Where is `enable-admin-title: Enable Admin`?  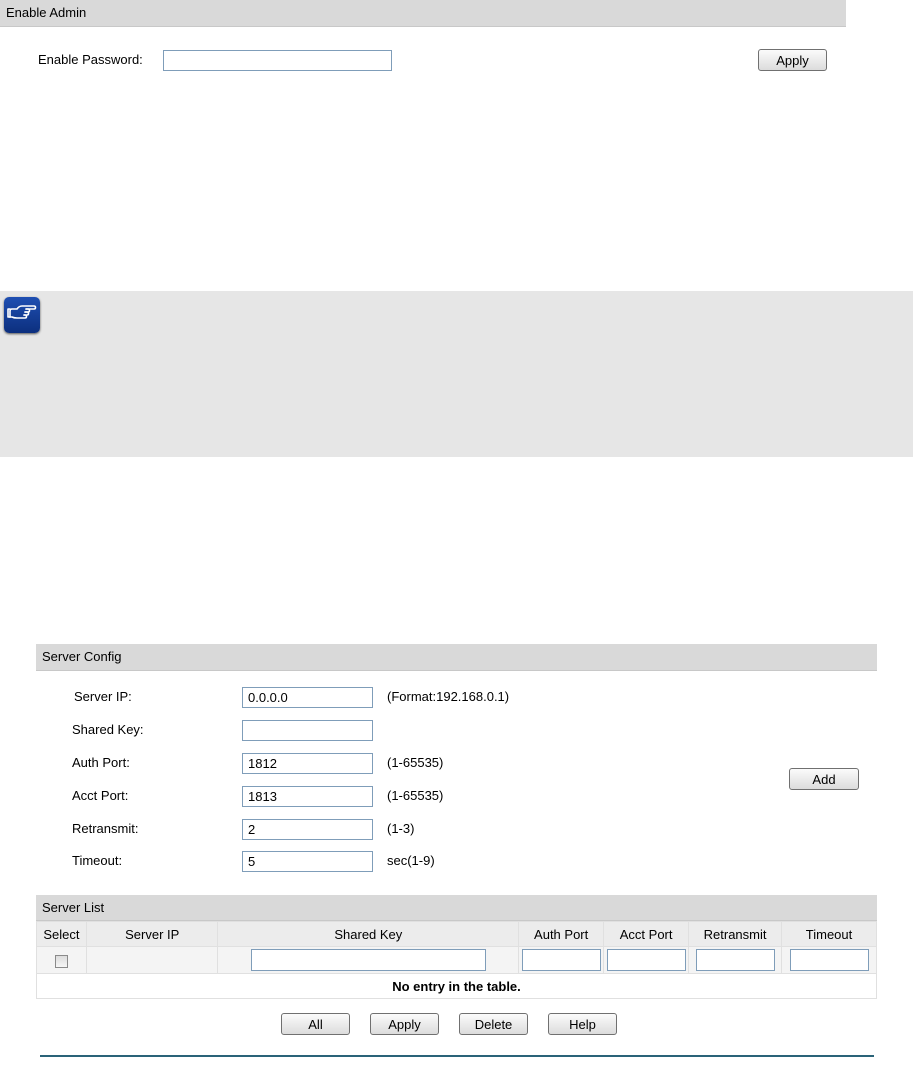
enable-admin-title: Enable Admin is located at coordinates (46, 12).